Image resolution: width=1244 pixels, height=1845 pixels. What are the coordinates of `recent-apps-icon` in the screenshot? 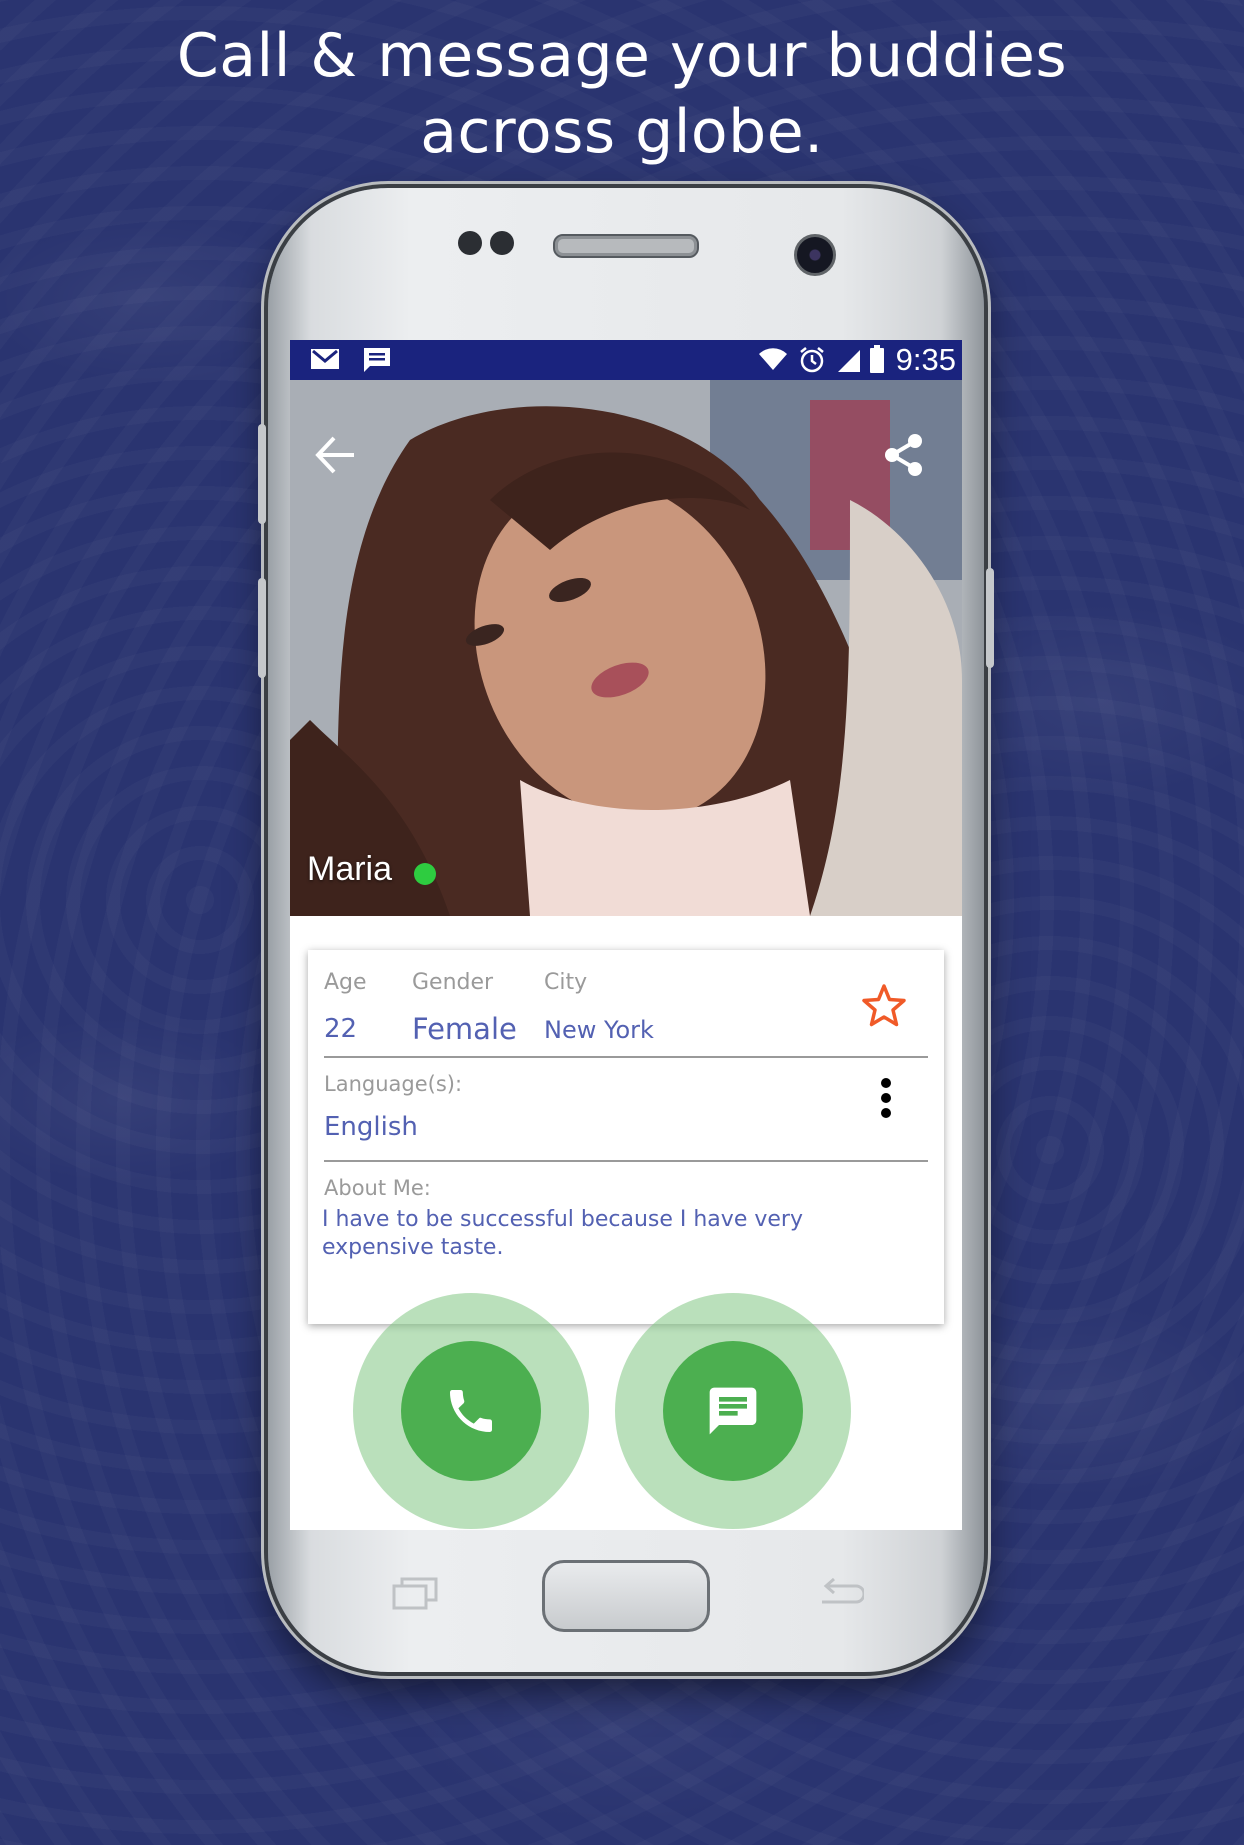 It's located at (415, 1593).